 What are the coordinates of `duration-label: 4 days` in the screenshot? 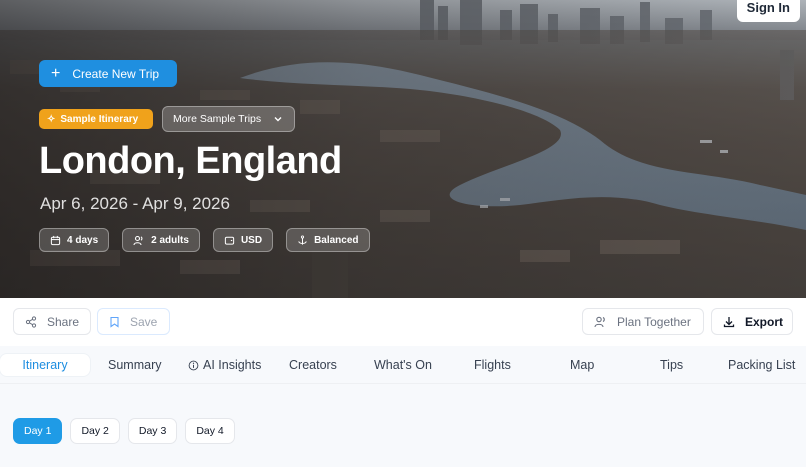 It's located at (83, 240).